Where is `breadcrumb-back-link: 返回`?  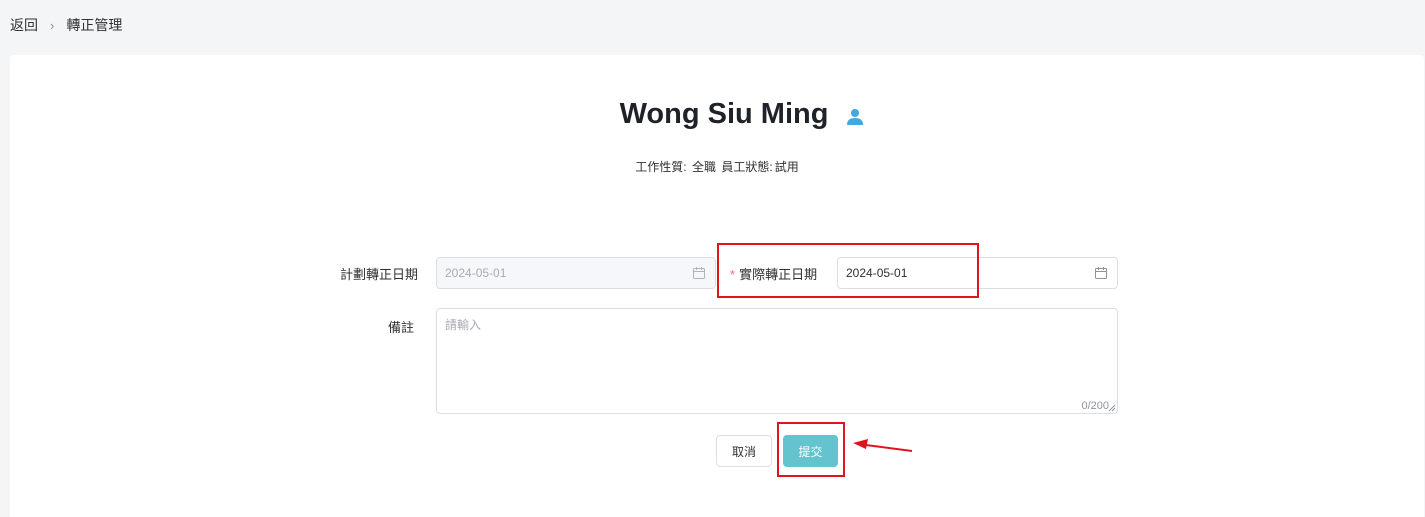 breadcrumb-back-link: 返回 is located at coordinates (24, 25).